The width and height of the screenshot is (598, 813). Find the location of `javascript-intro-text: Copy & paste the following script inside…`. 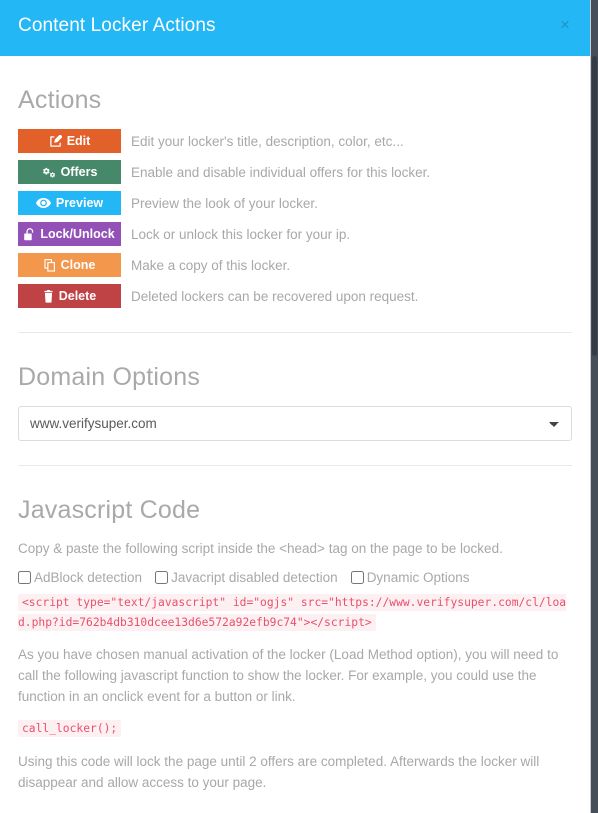

javascript-intro-text: Copy & paste the following script inside… is located at coordinates (260, 548).